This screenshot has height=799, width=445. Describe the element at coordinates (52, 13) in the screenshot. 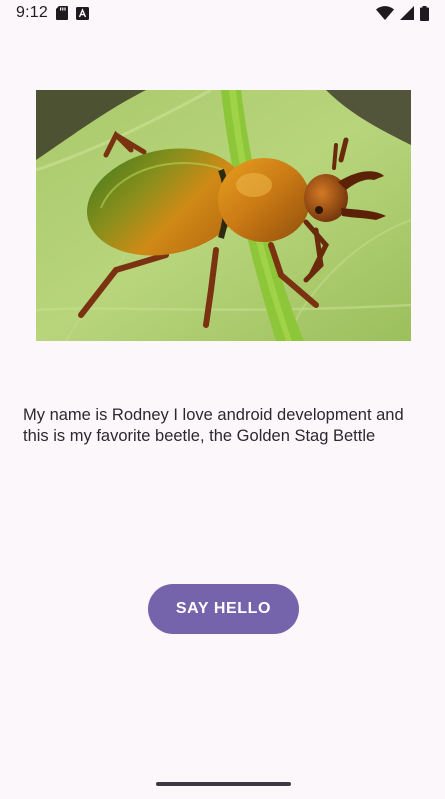

I see `status-left: 9:12` at that location.